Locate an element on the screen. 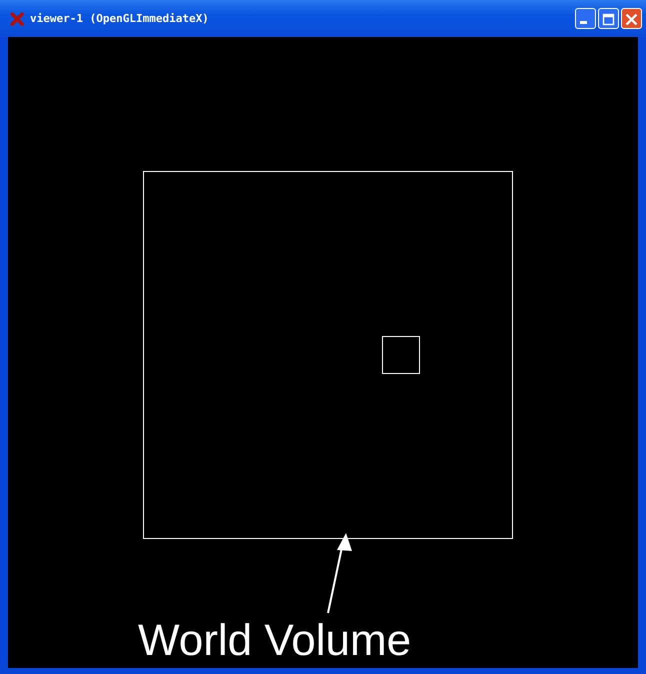  maximize-button is located at coordinates (608, 18).